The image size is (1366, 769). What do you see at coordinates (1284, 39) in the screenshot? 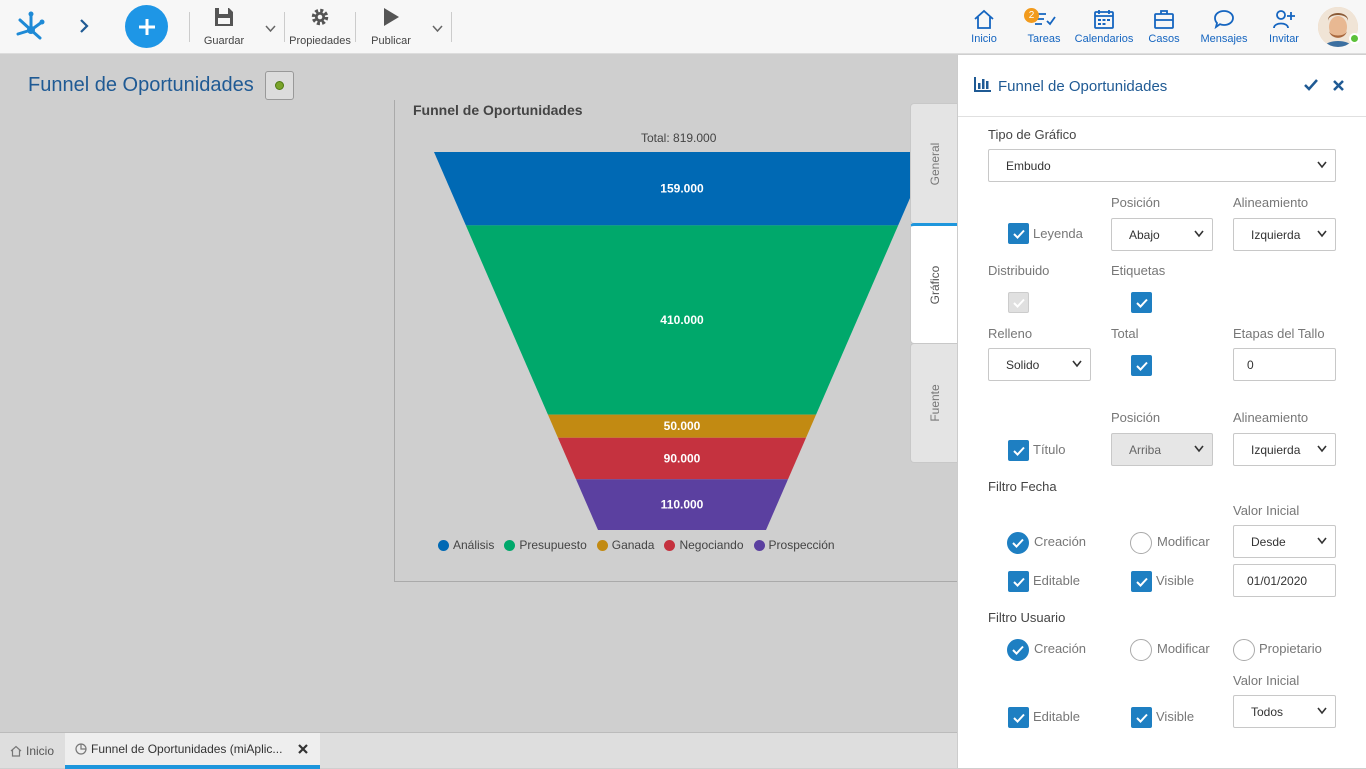
I see `nav-invite-label: Invitar` at bounding box center [1284, 39].